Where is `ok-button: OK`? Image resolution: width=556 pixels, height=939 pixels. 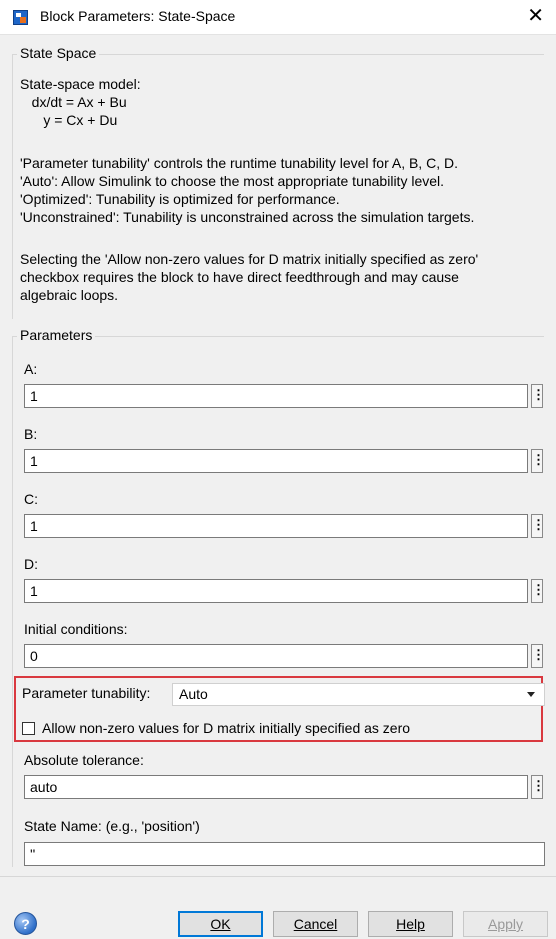
ok-button: OK is located at coordinates (220, 924).